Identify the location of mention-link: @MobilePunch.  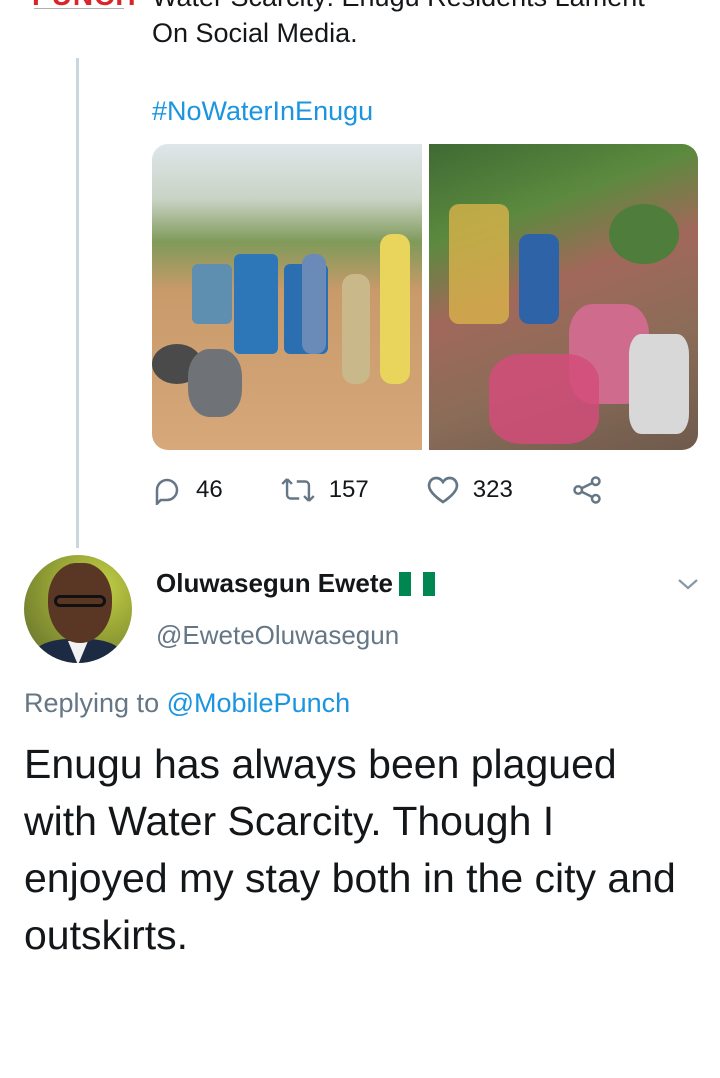
(259, 703).